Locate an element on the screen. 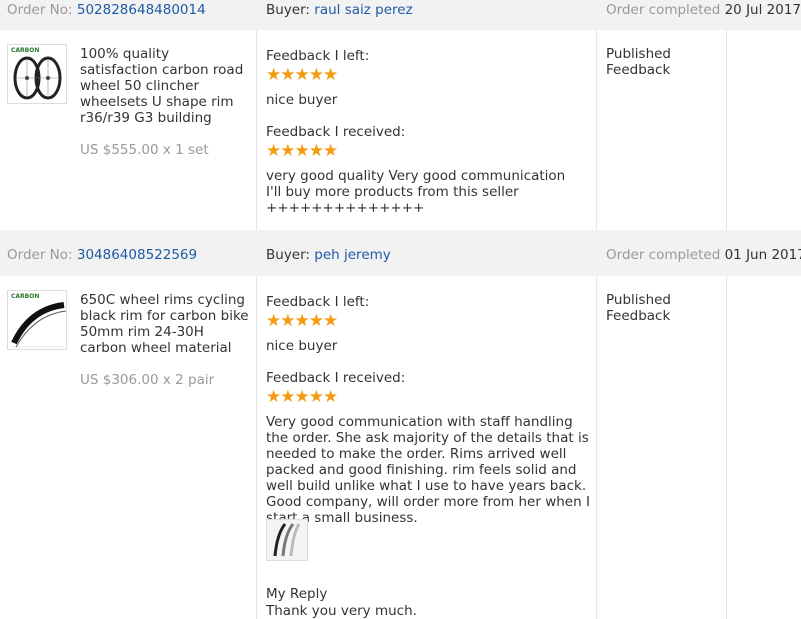  order-number: Order No: 30486408522569 is located at coordinates (102, 255).